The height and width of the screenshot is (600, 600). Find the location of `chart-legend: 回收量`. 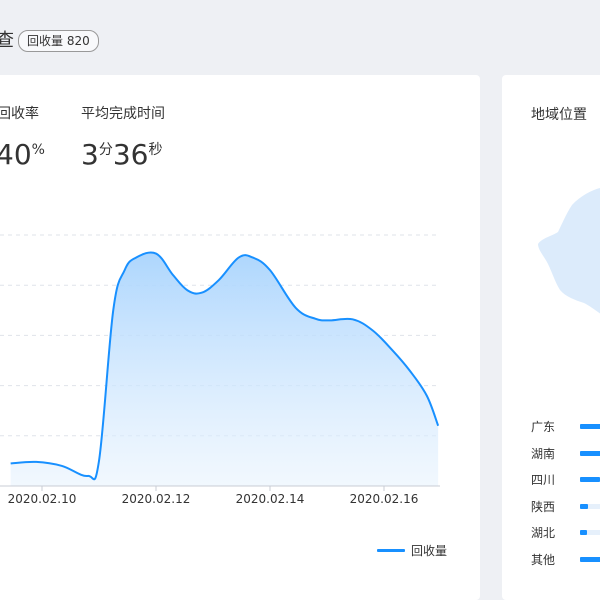

chart-legend: 回收量 is located at coordinates (412, 550).